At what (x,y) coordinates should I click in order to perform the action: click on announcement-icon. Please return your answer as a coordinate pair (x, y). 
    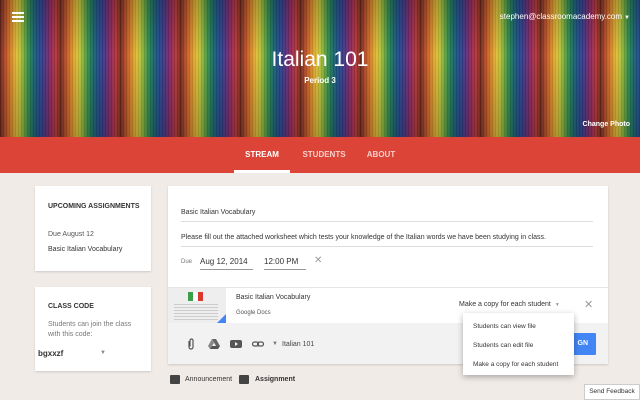
    Looking at the image, I should click on (175, 379).